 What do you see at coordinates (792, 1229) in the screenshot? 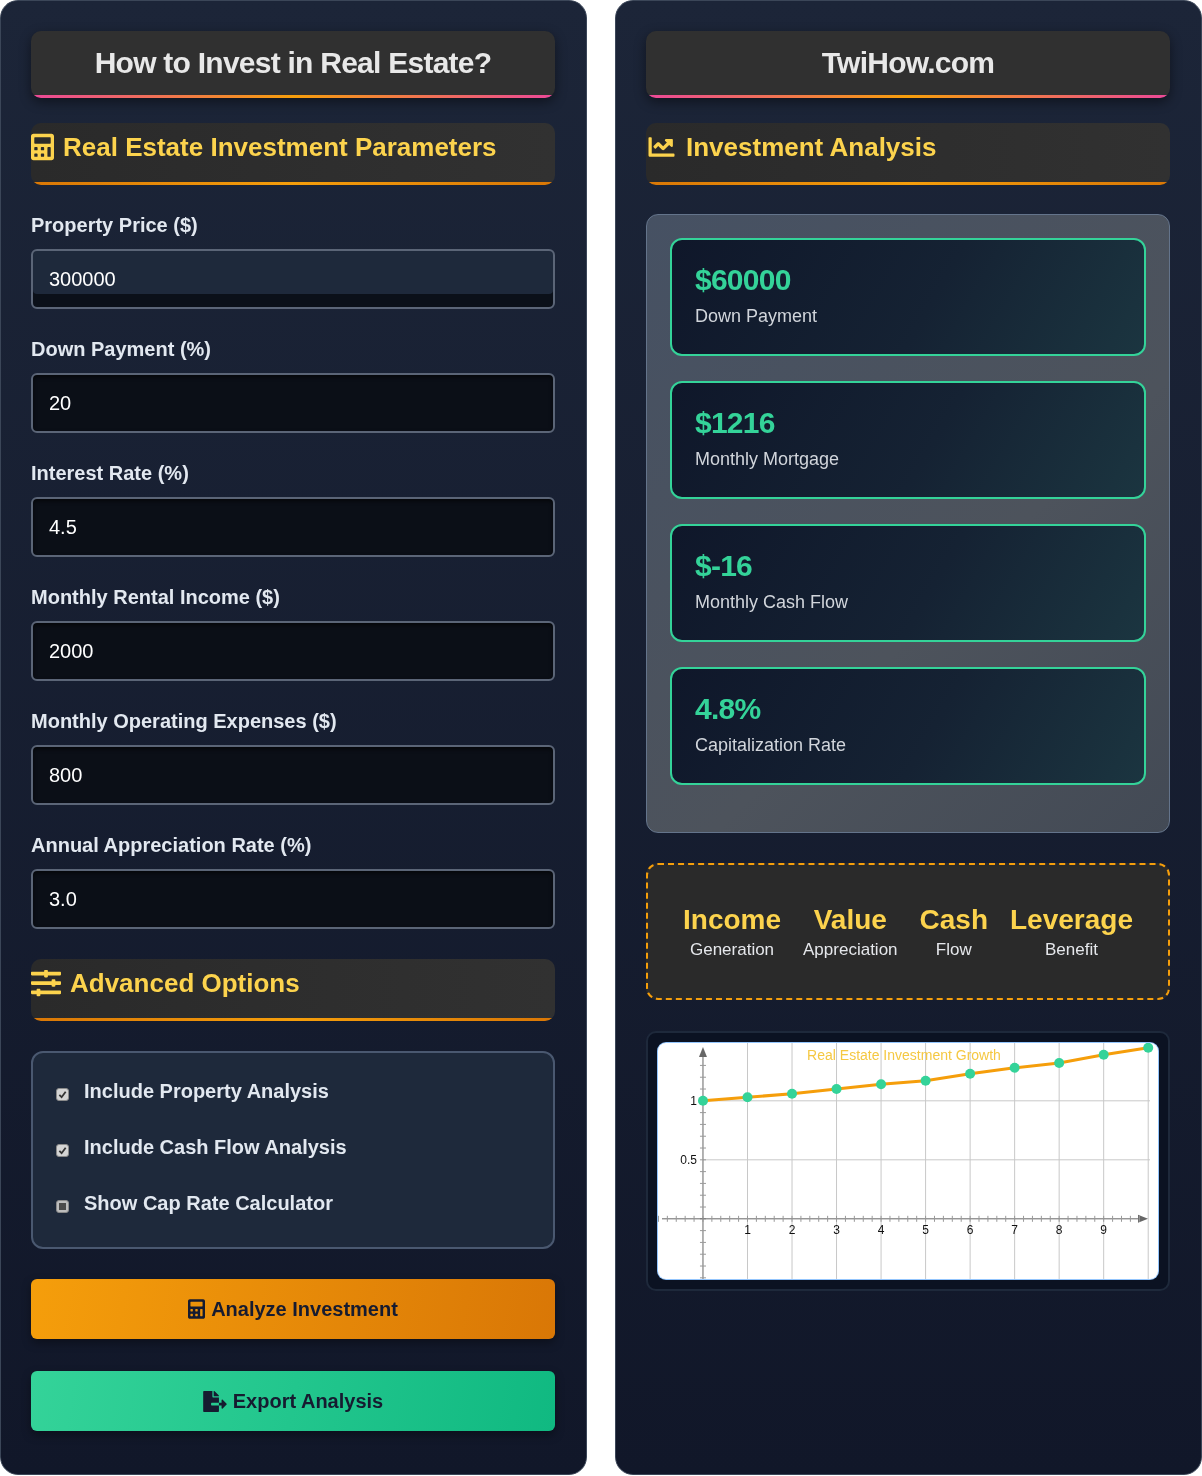
I see `axis-tick-label: 2` at bounding box center [792, 1229].